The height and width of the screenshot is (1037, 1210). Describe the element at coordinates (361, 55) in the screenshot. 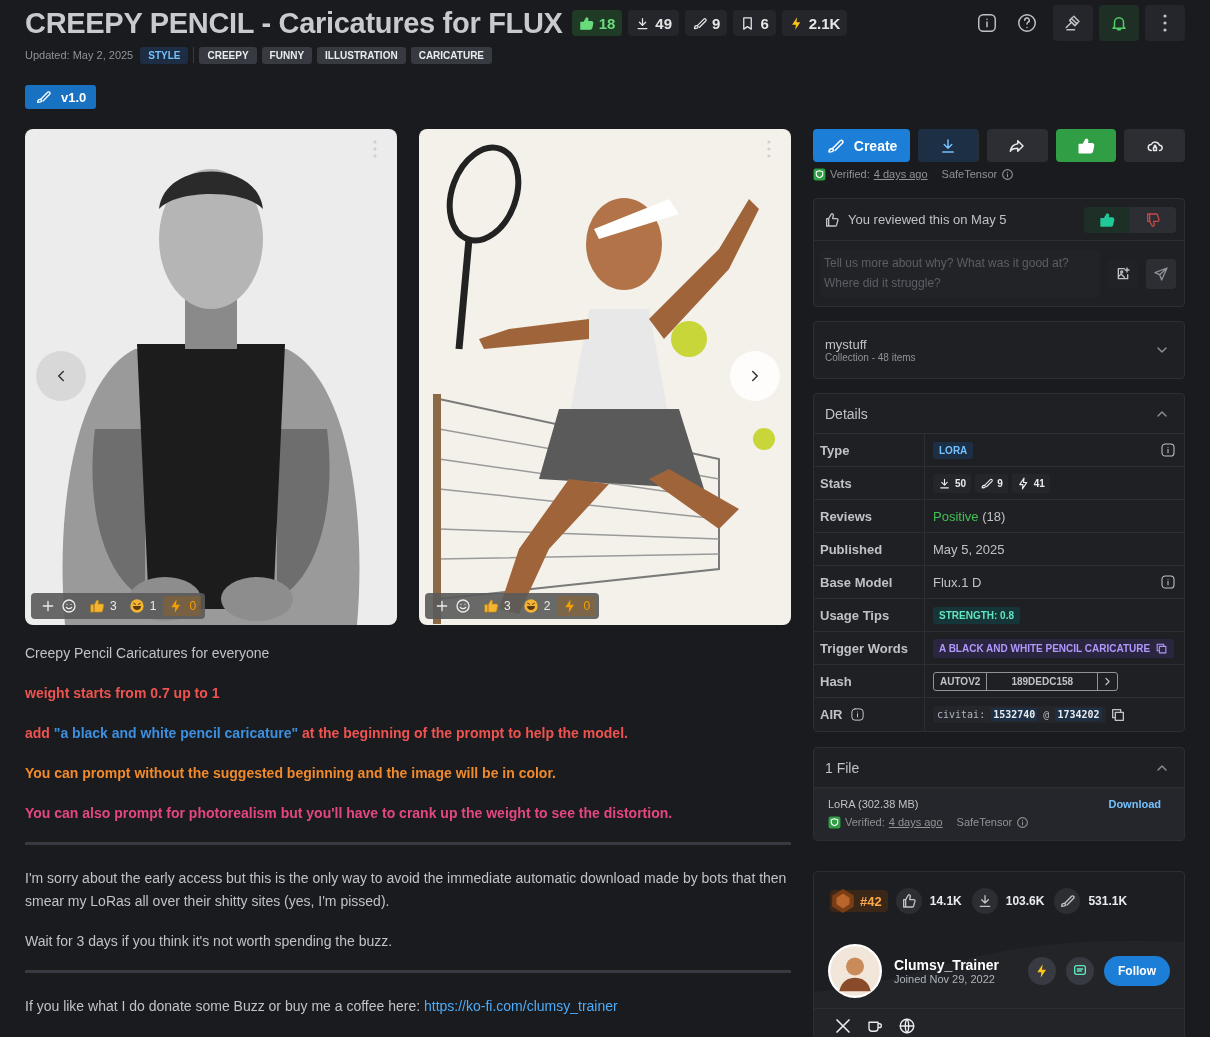

I see `tag: ILLUSTRATION` at that location.